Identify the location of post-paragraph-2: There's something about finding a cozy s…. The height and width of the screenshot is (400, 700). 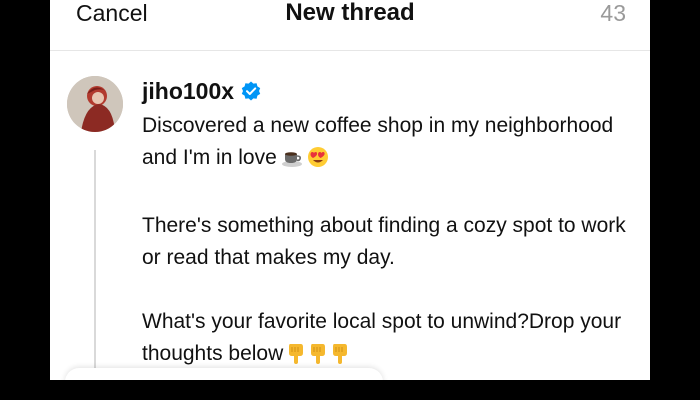
(384, 241).